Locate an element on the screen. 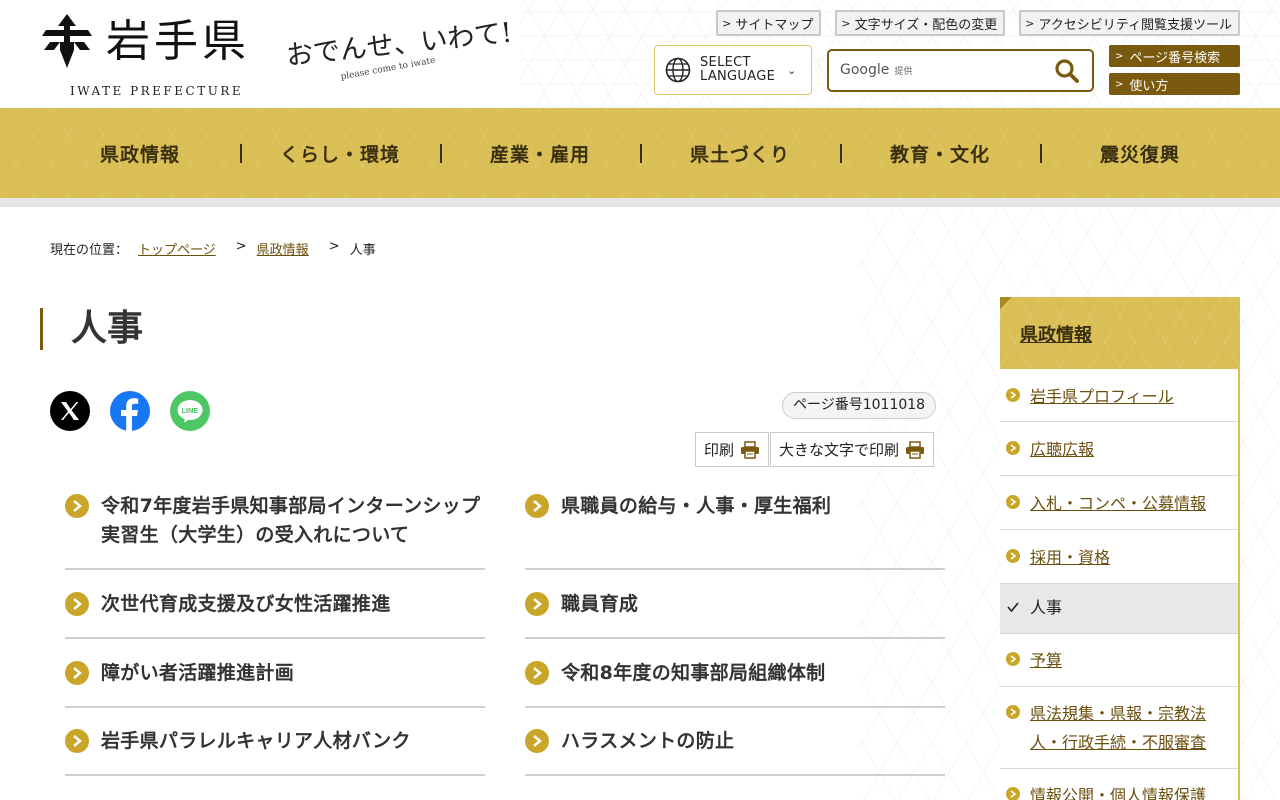  list-item-link: 障がい者活躍推進計画 is located at coordinates (291, 673).